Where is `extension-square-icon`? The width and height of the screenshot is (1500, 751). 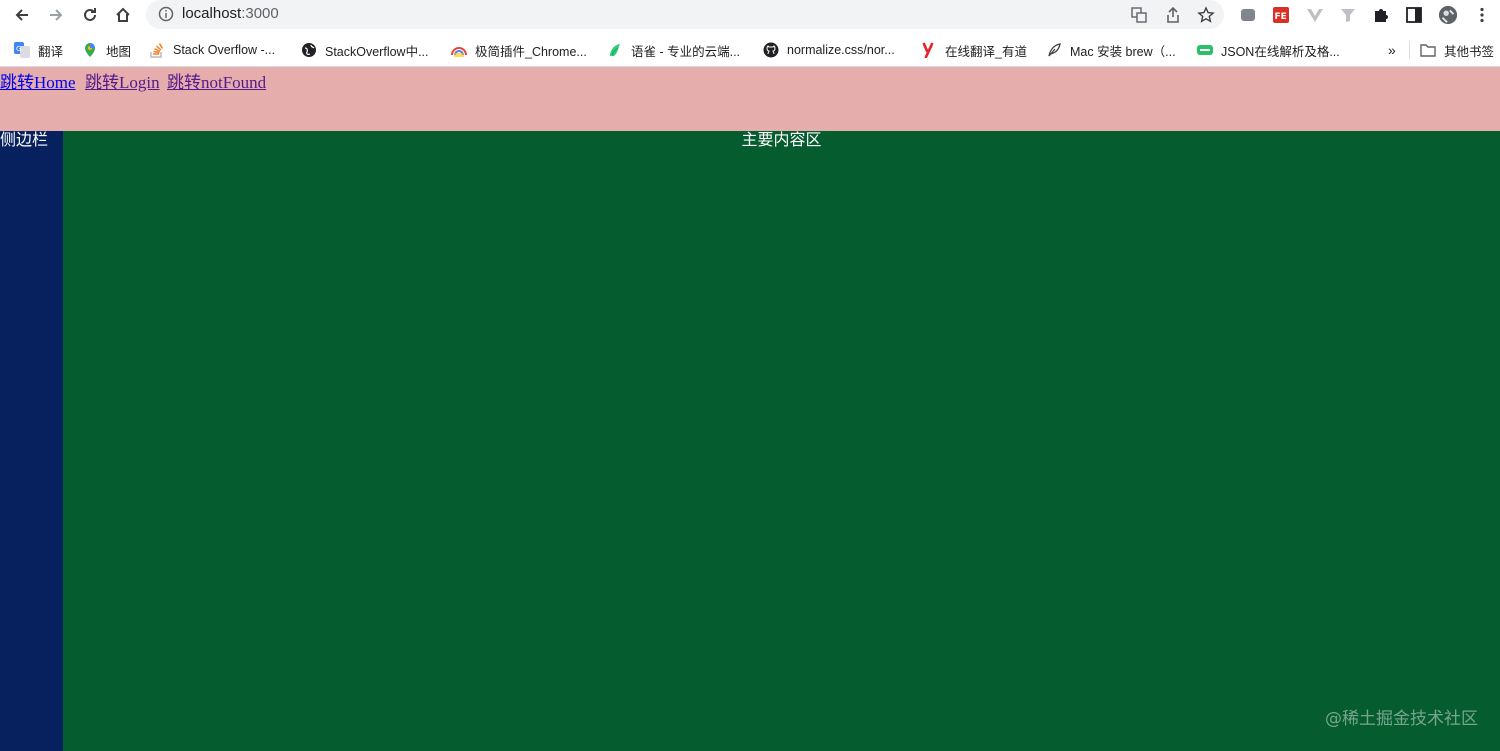
extension-square-icon is located at coordinates (1248, 15).